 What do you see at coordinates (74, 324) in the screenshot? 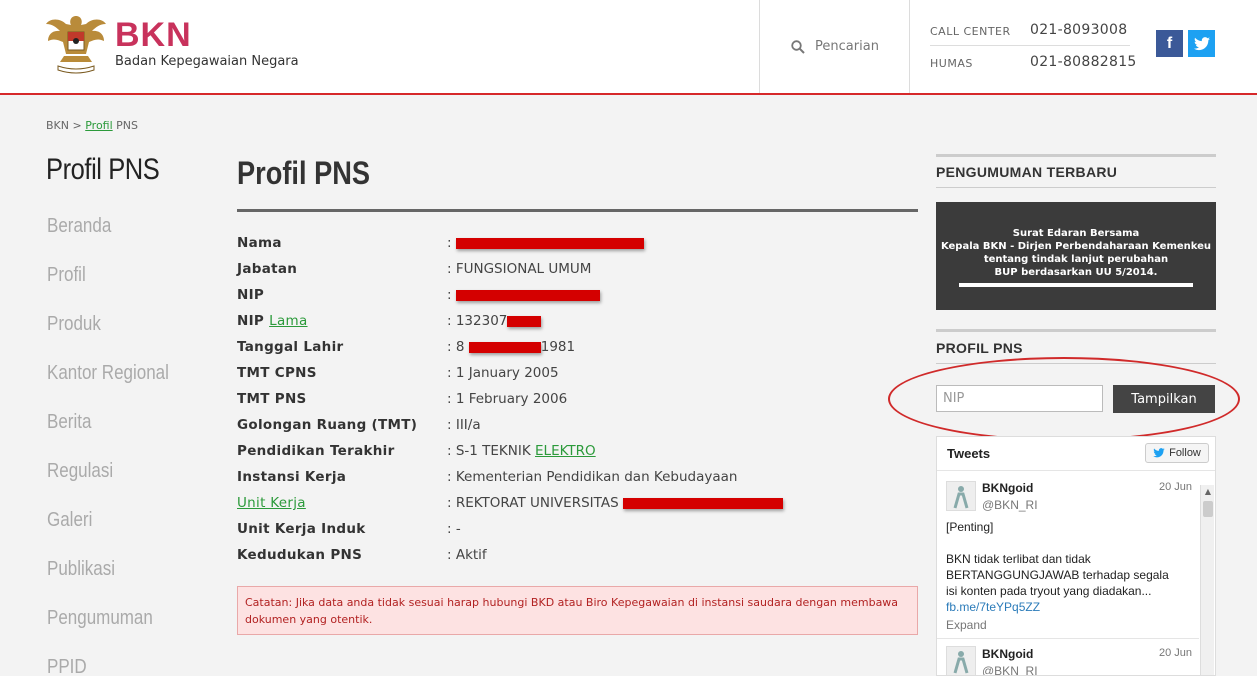
I see `nav-item-produk: Produk` at bounding box center [74, 324].